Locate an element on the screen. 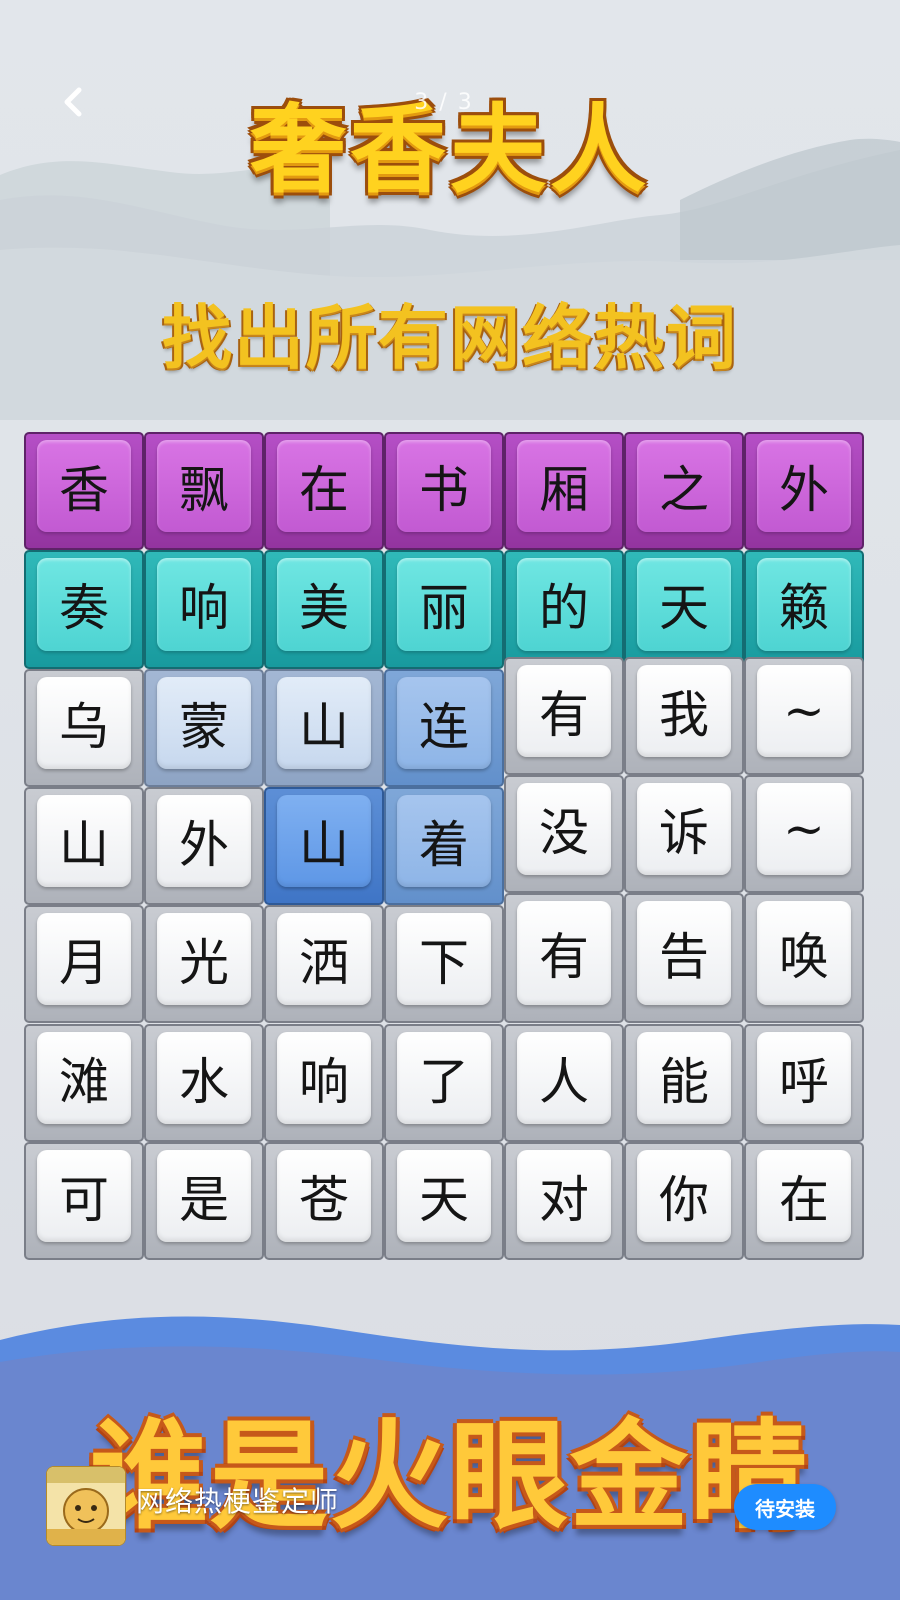 The width and height of the screenshot is (900, 1600). tile-character: 光 is located at coordinates (204, 959).